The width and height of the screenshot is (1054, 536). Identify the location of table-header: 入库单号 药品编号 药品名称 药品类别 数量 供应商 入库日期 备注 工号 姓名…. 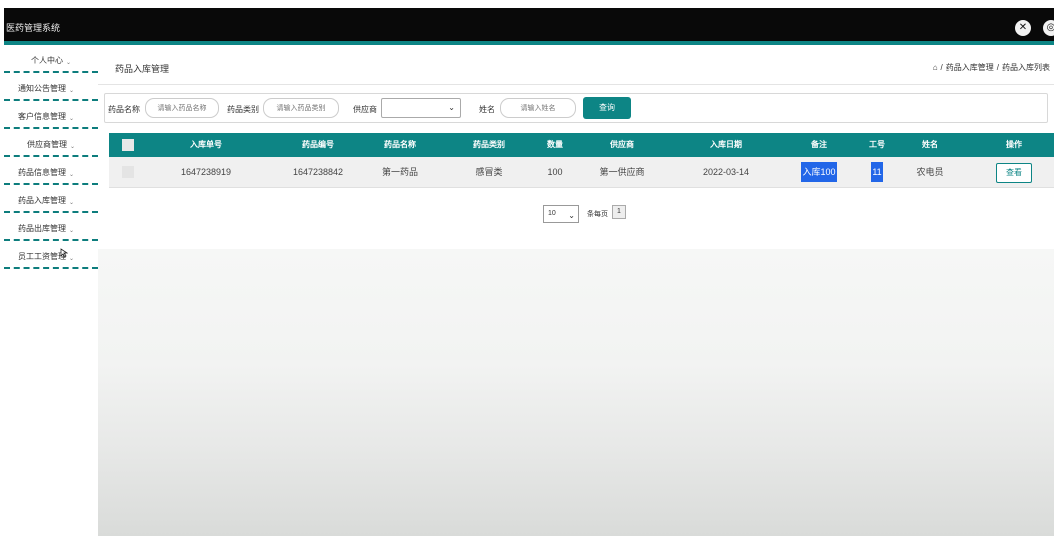
(581, 145).